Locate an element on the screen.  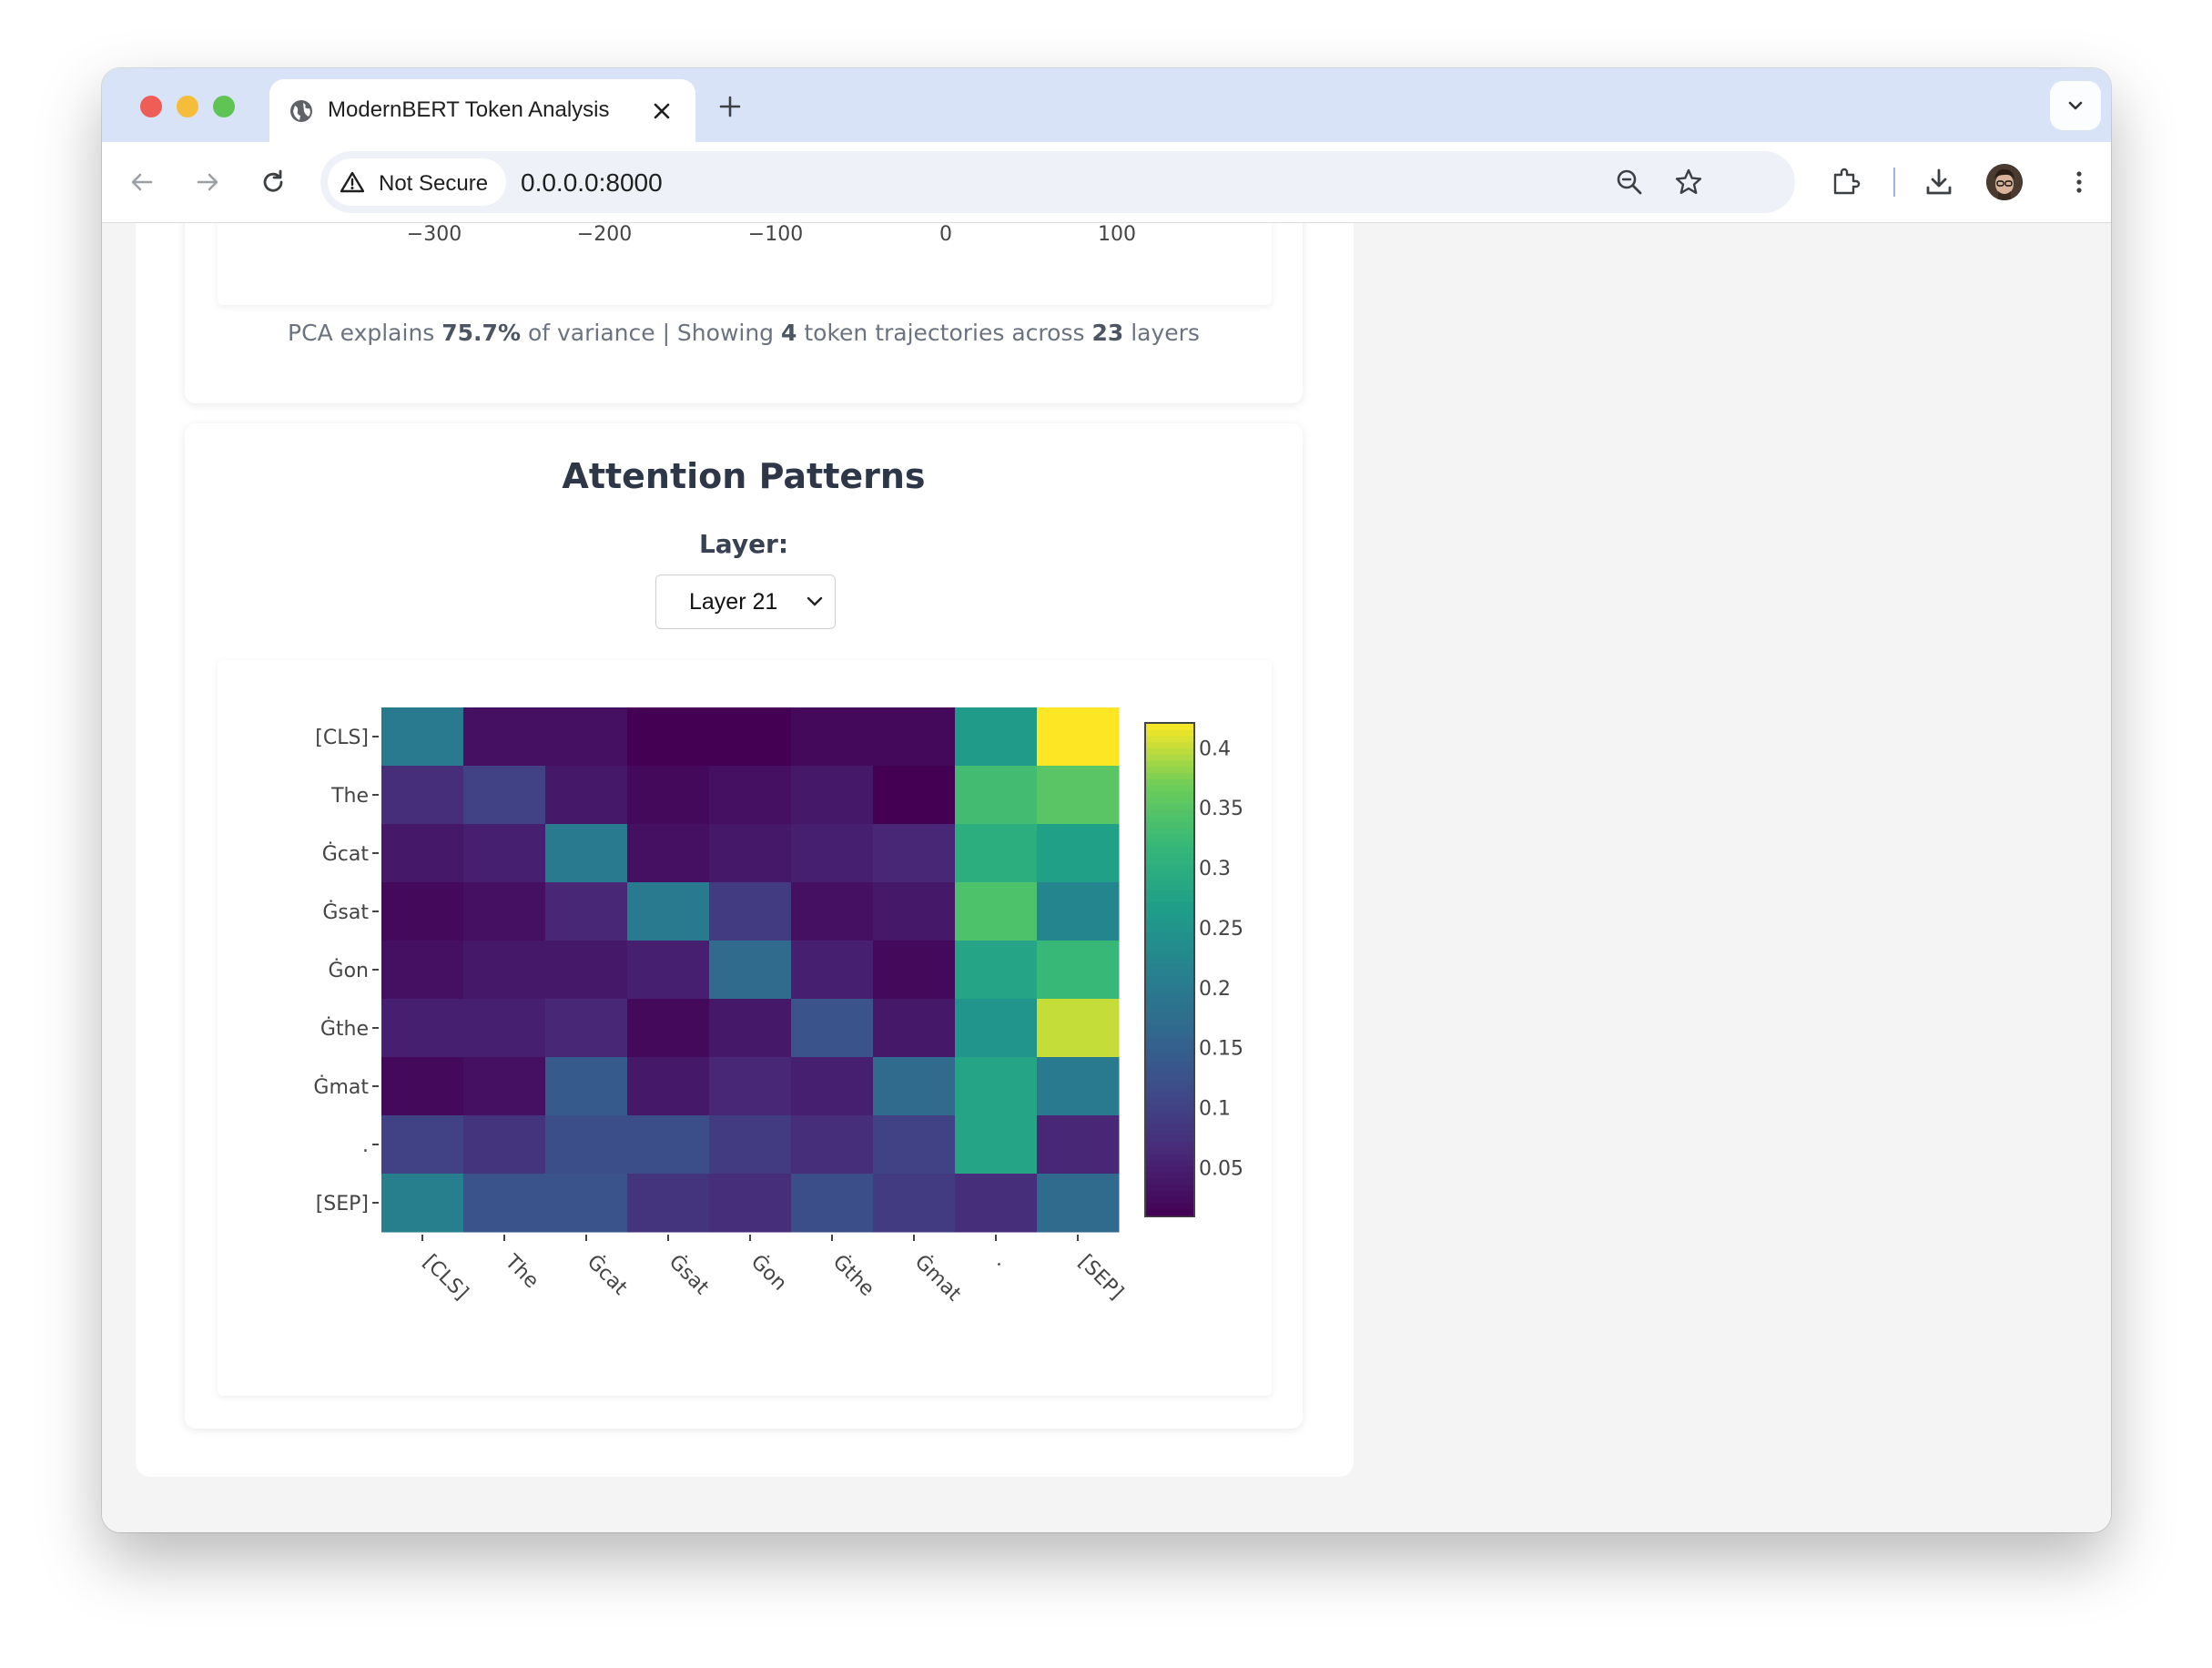
address-bar: Not Secure 0.0.0.0:8000 is located at coordinates (1057, 182).